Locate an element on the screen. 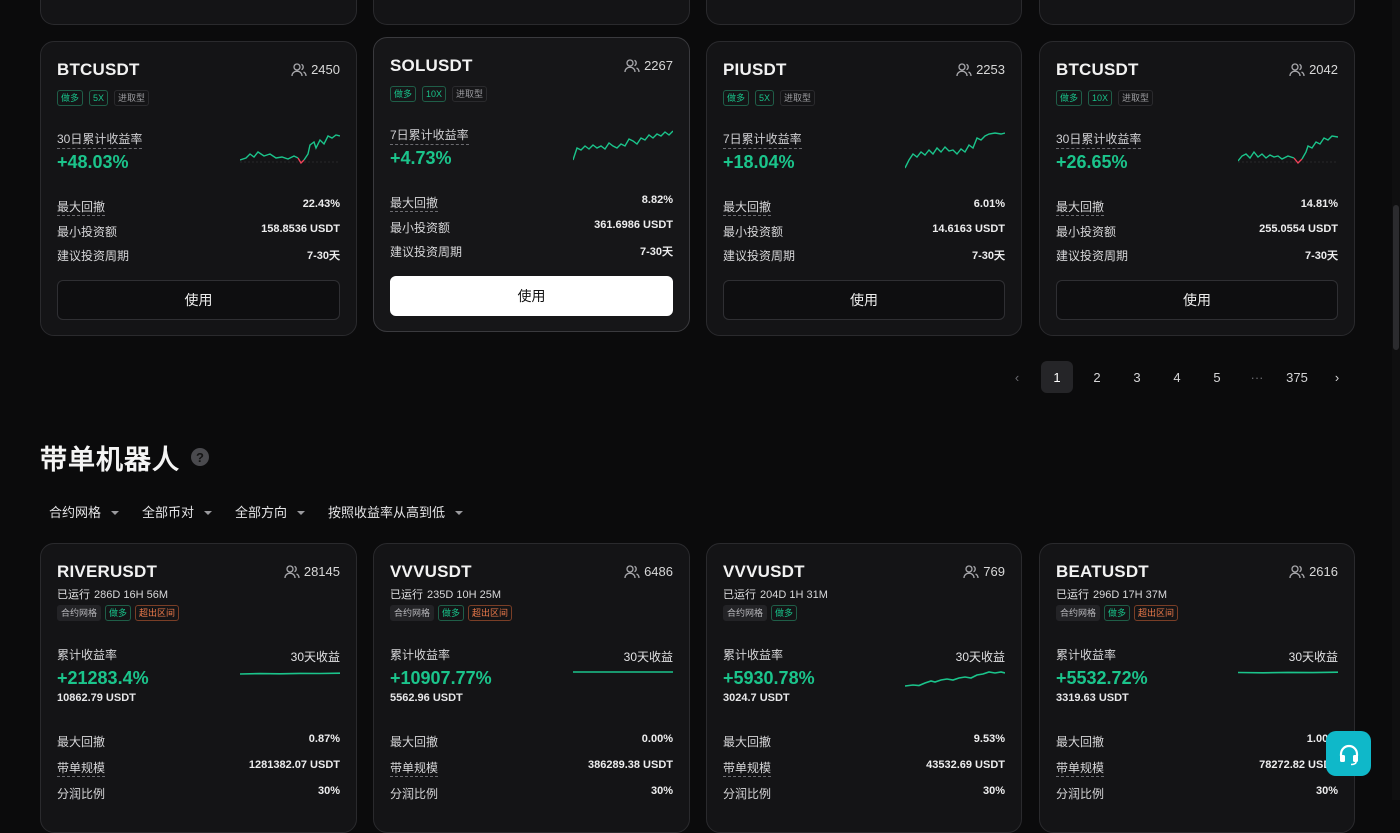 This screenshot has width=1400, height=833. filter-type-dropdown: 合约网格 is located at coordinates (84, 511).